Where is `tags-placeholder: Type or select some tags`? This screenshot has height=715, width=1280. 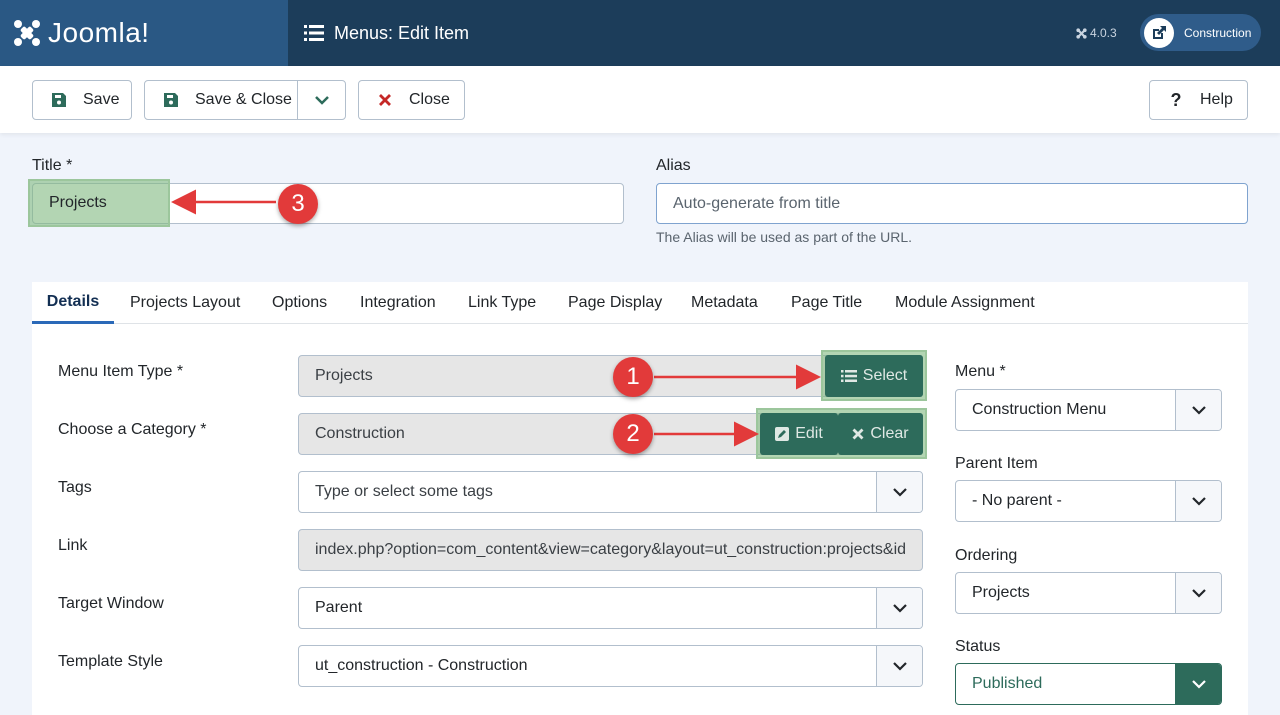
tags-placeholder: Type or select some tags is located at coordinates (404, 491).